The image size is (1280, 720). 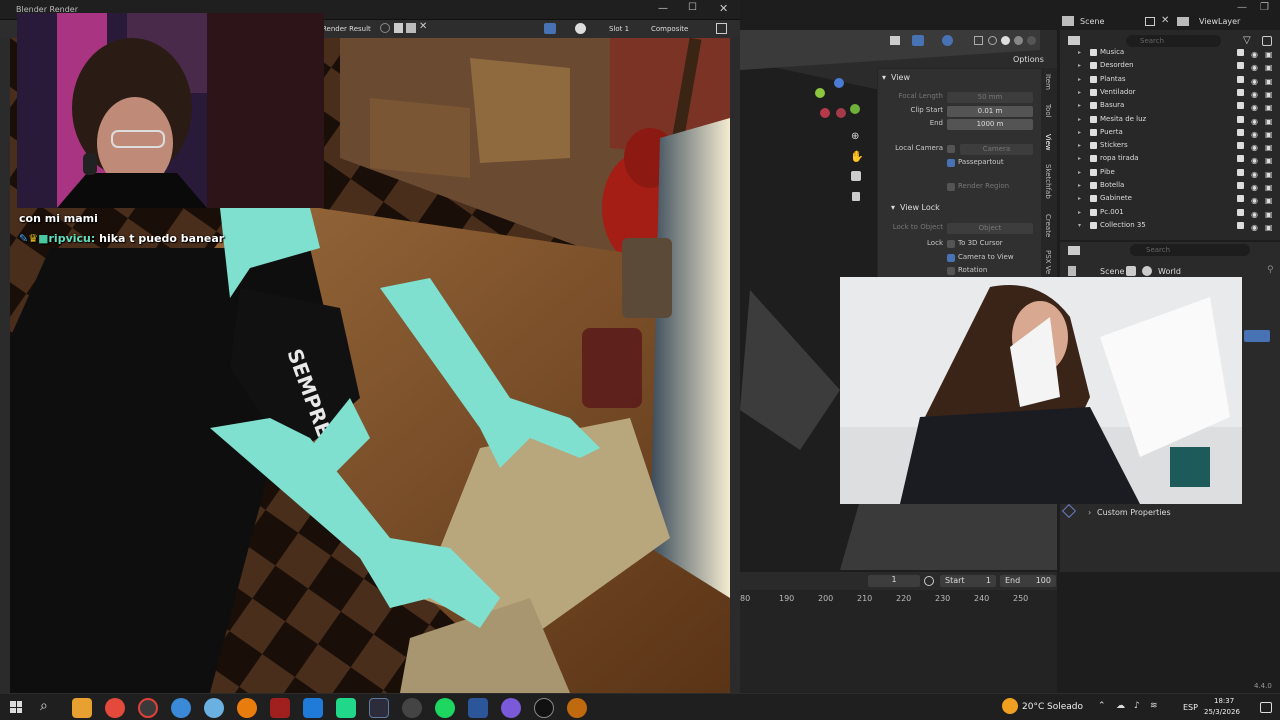 I want to click on clock-time: 18:37, so click(x=1224, y=701).